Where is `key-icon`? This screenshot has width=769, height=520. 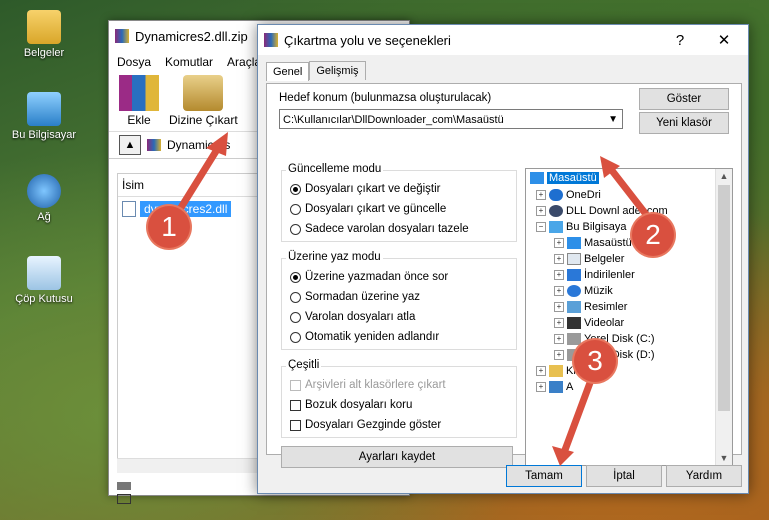
key-icon is located at coordinates (124, 499).